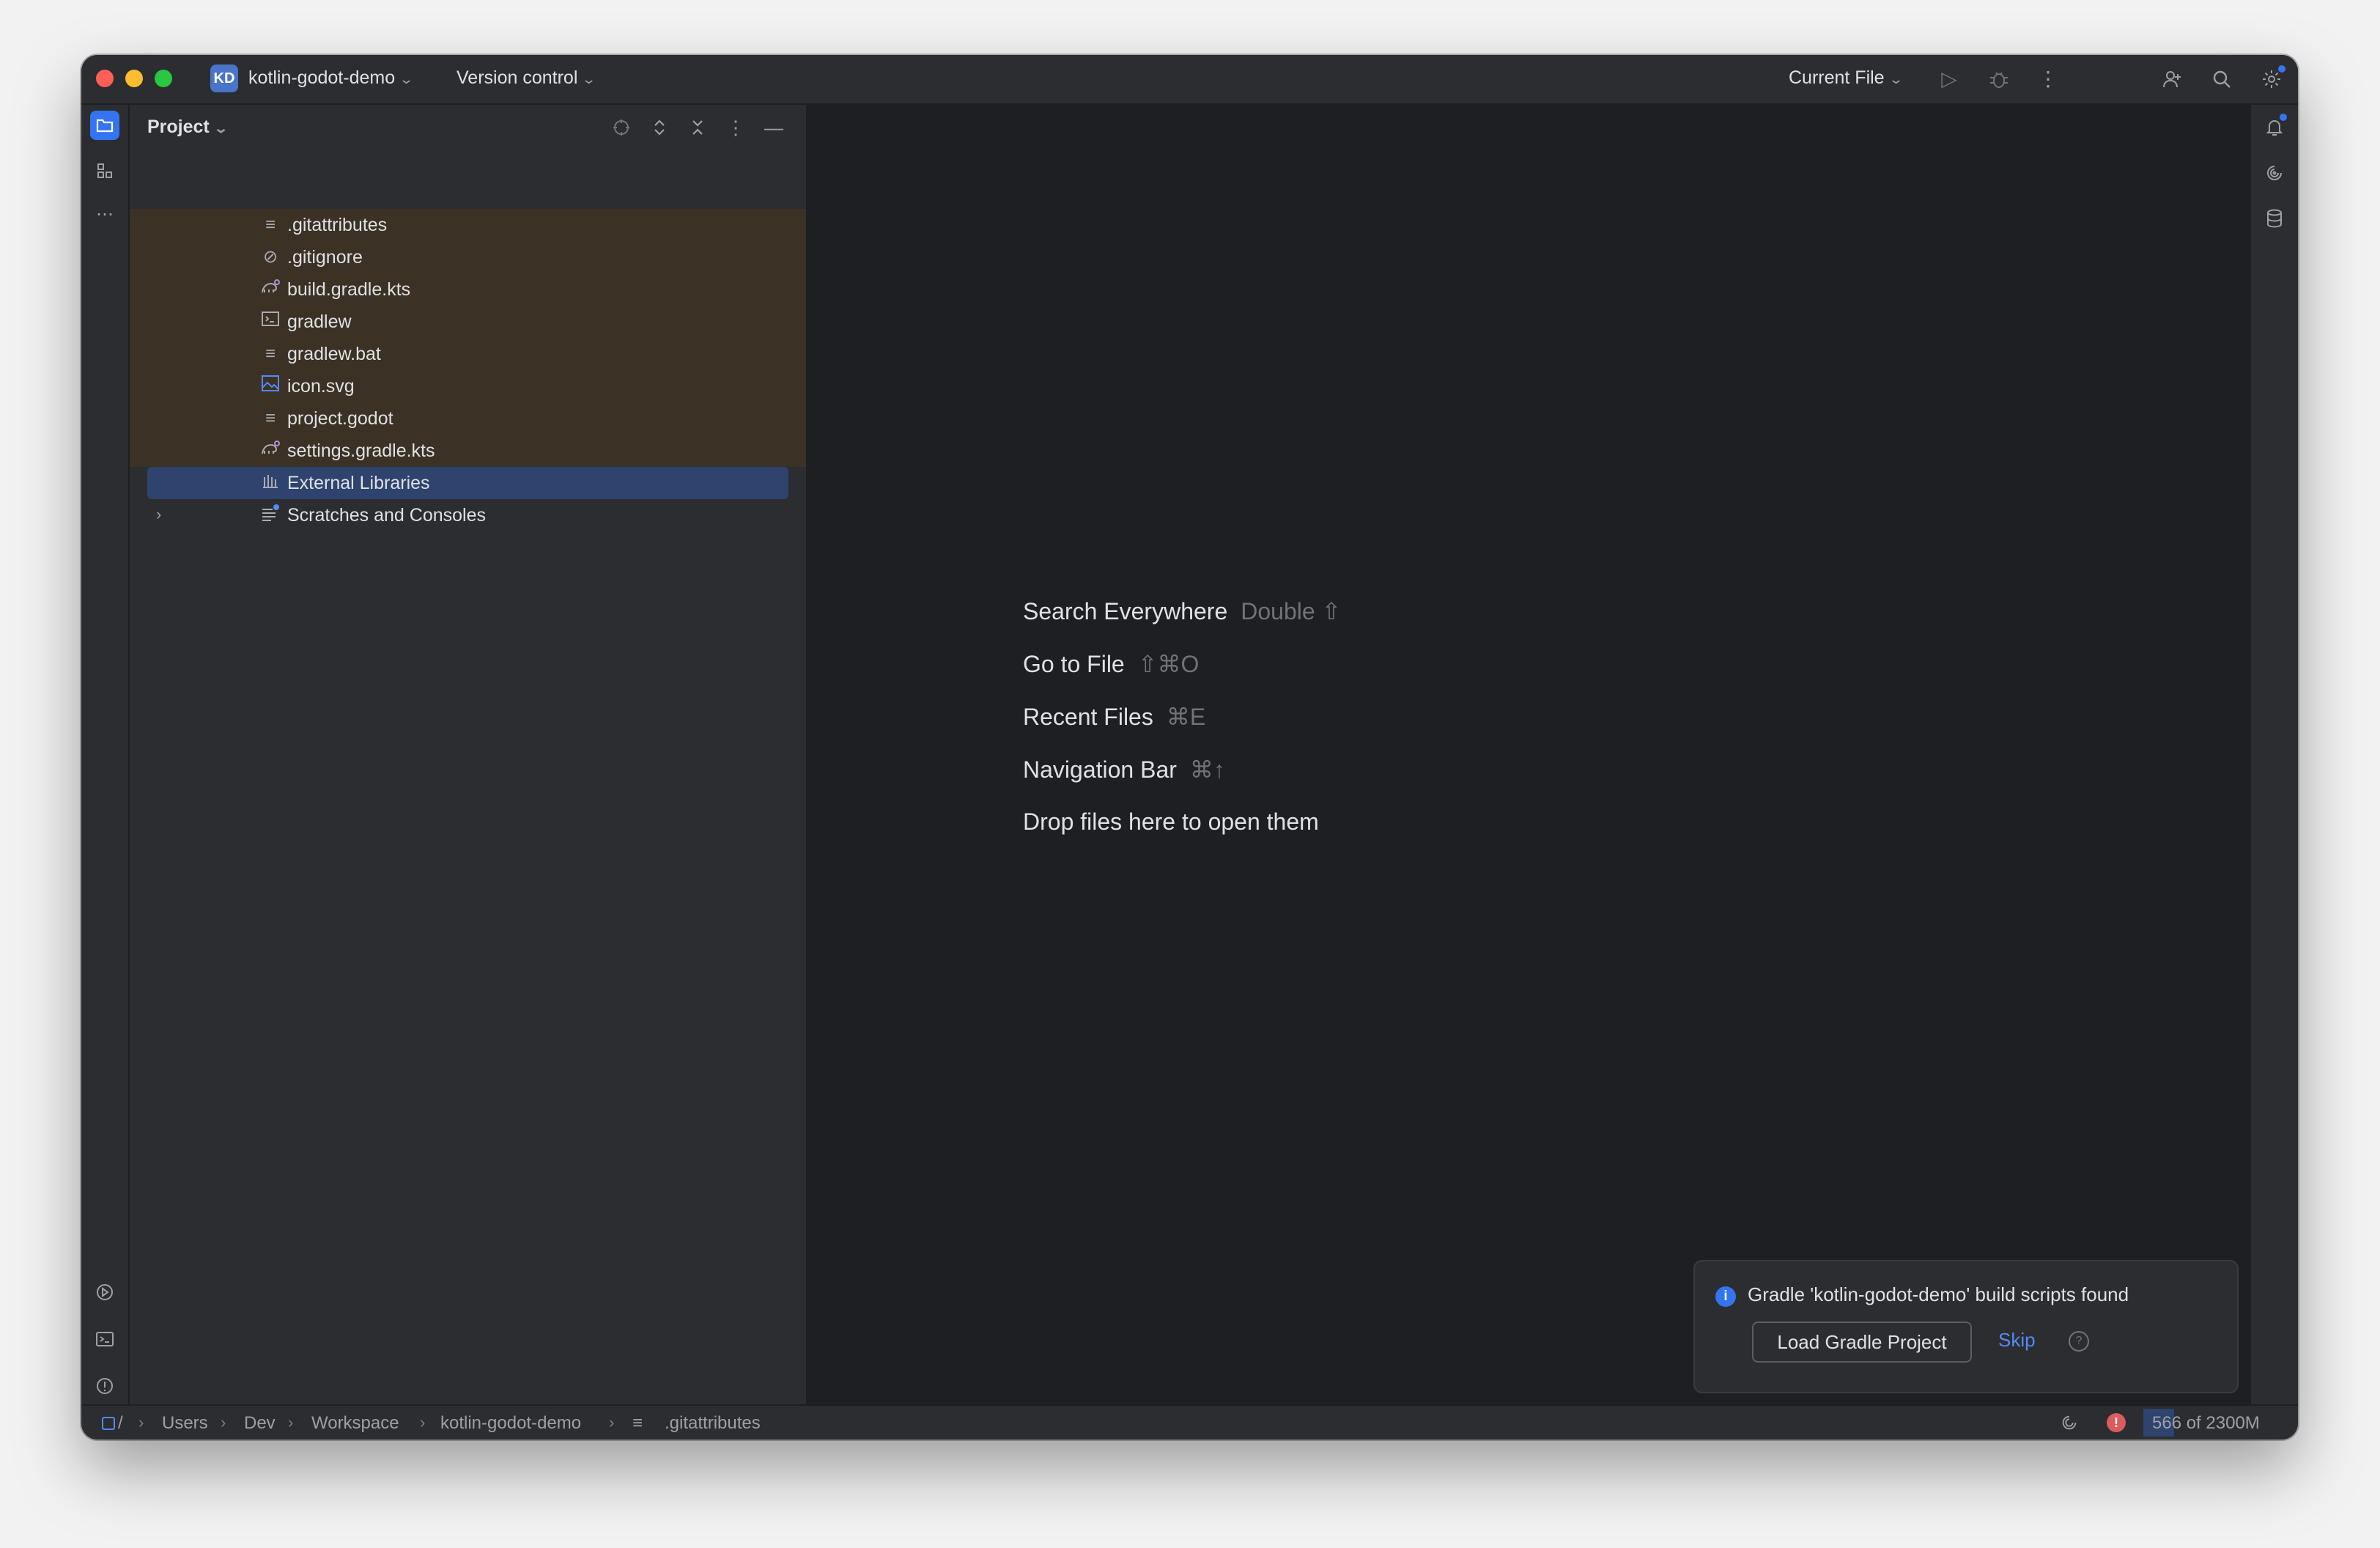  Describe the element at coordinates (178, 127) in the screenshot. I see `panel-title: Project` at that location.